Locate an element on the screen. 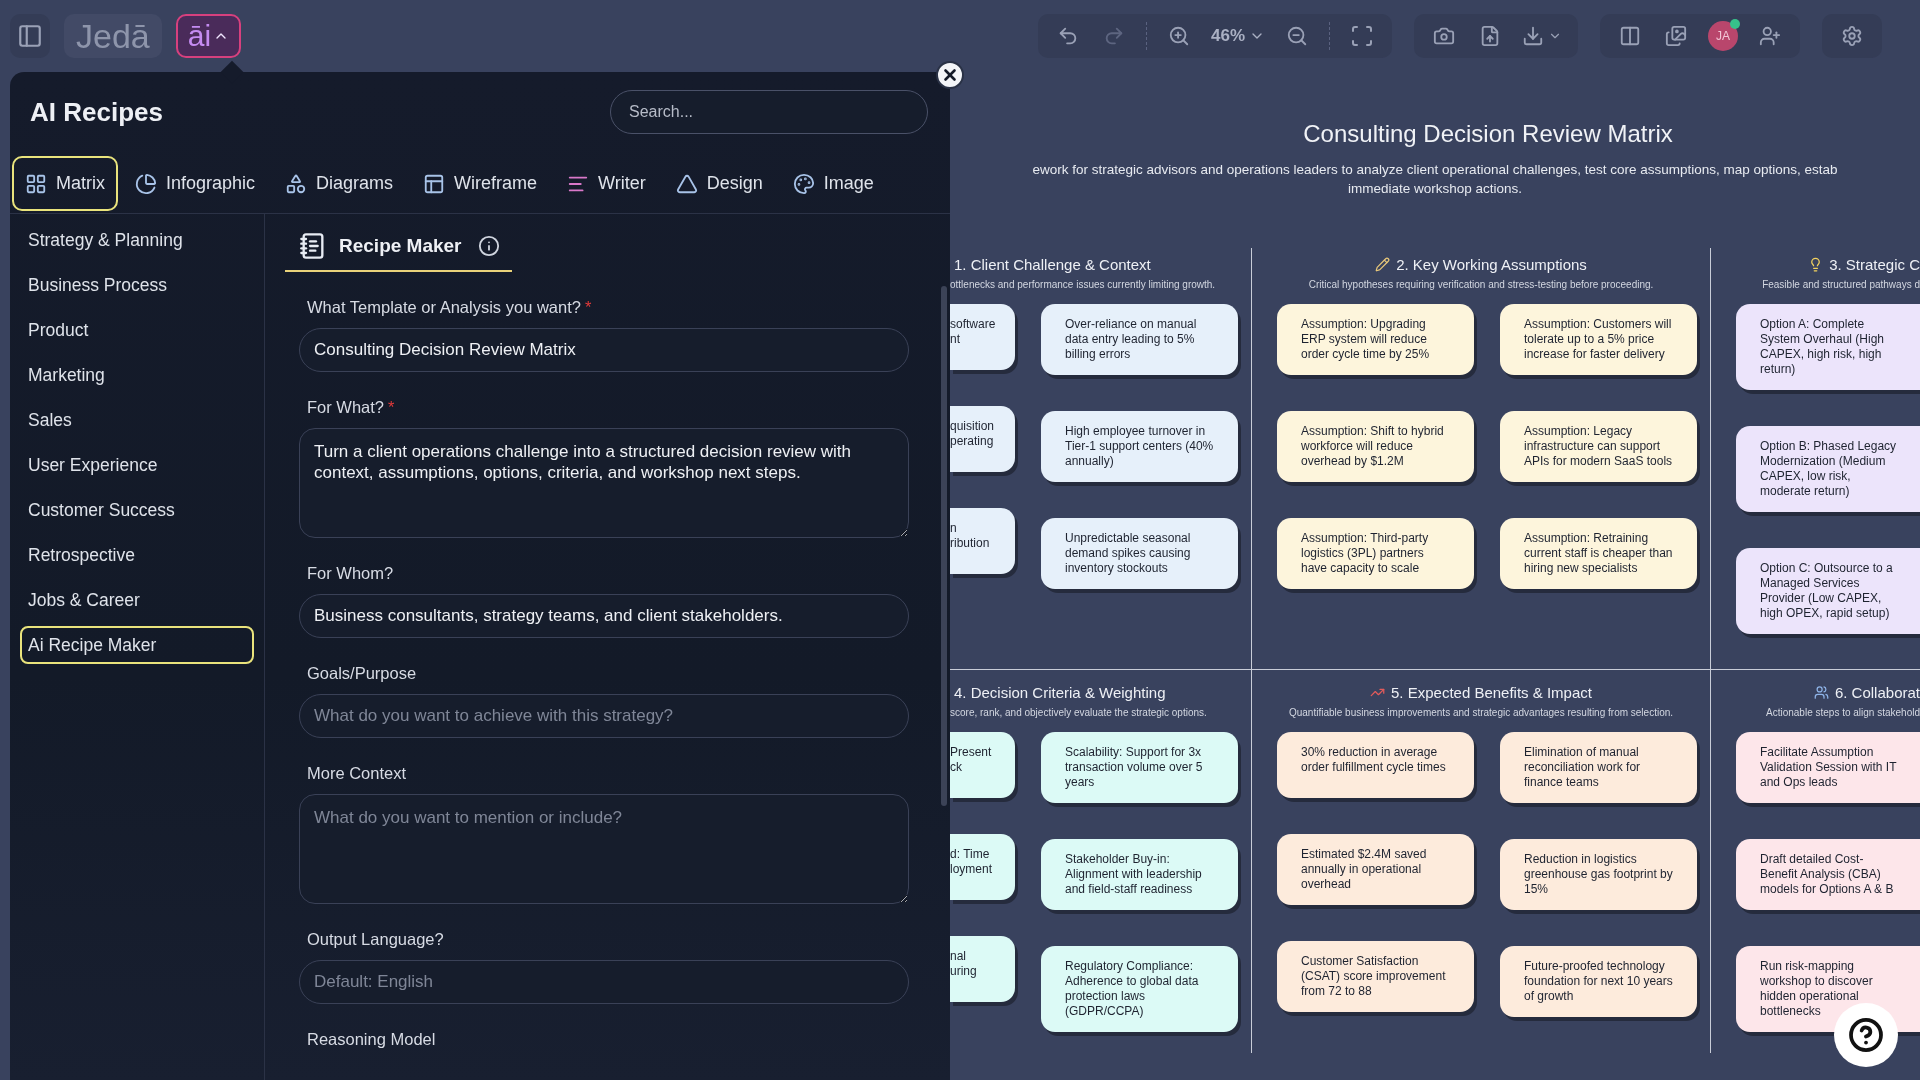  input-field: What do you want to achieve with this strategy? is located at coordinates (604, 716).